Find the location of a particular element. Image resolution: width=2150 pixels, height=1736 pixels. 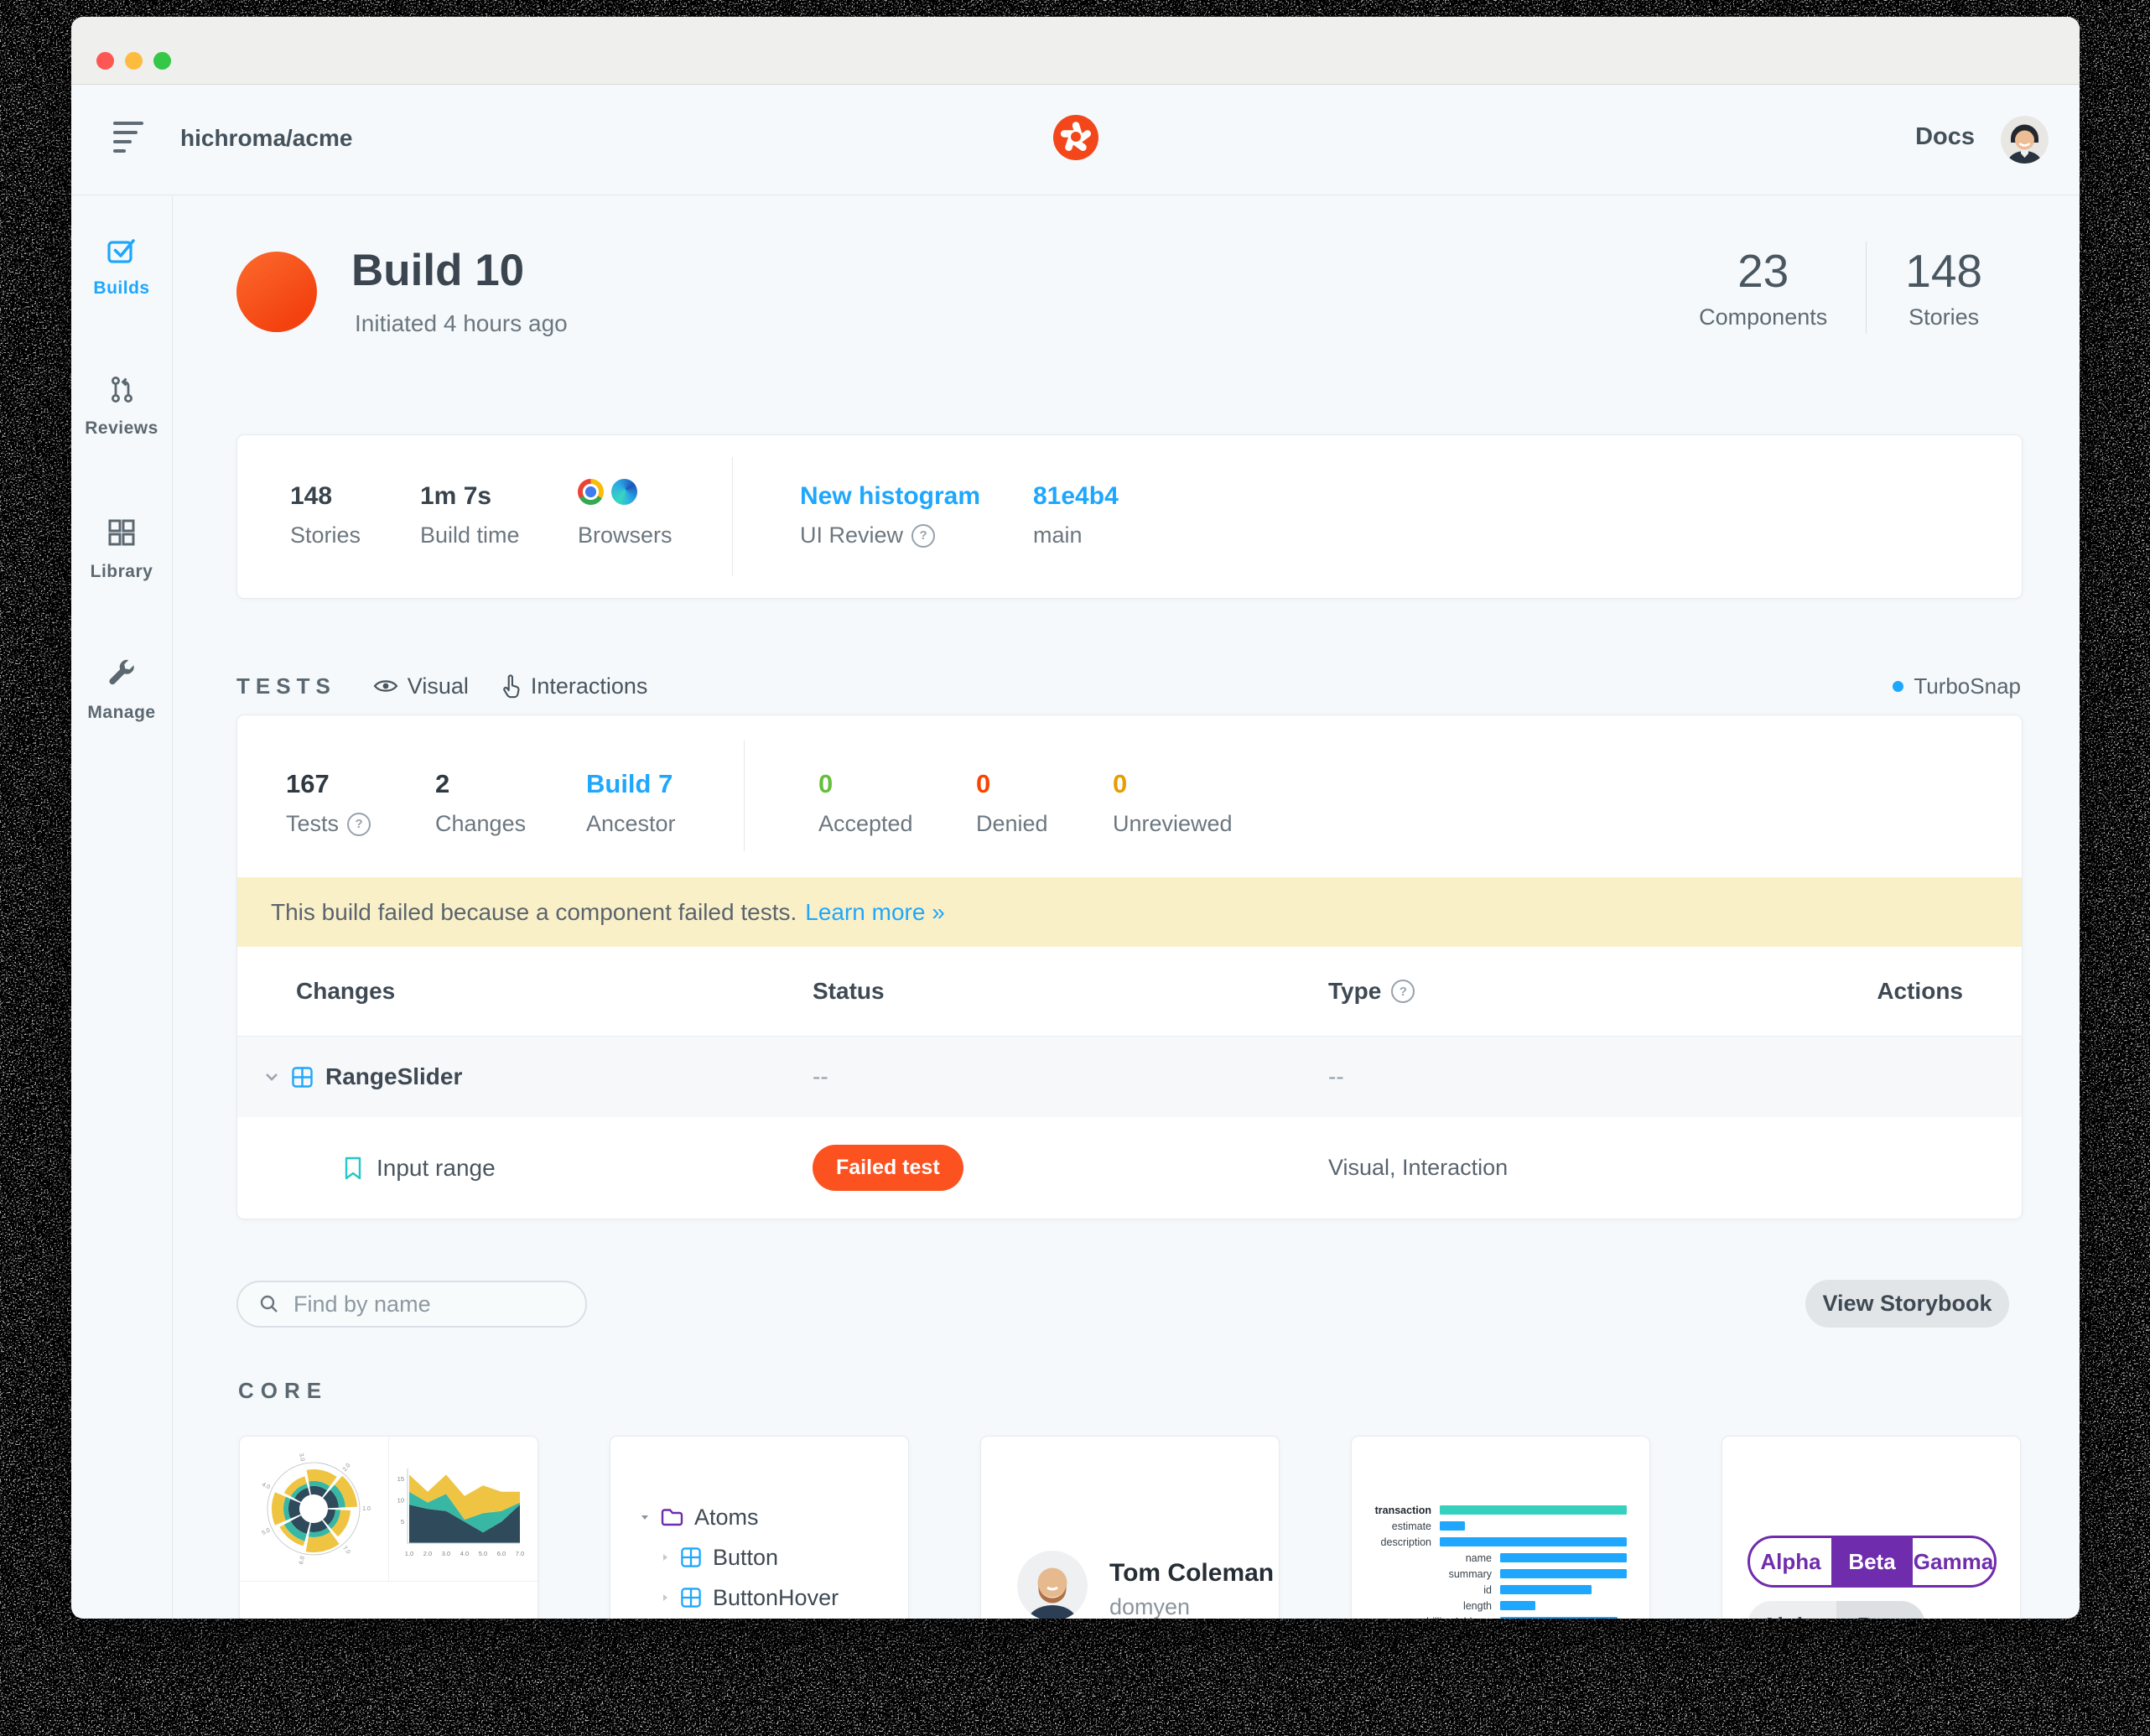

view-storybook-button: View Storybook is located at coordinates (1907, 1304).